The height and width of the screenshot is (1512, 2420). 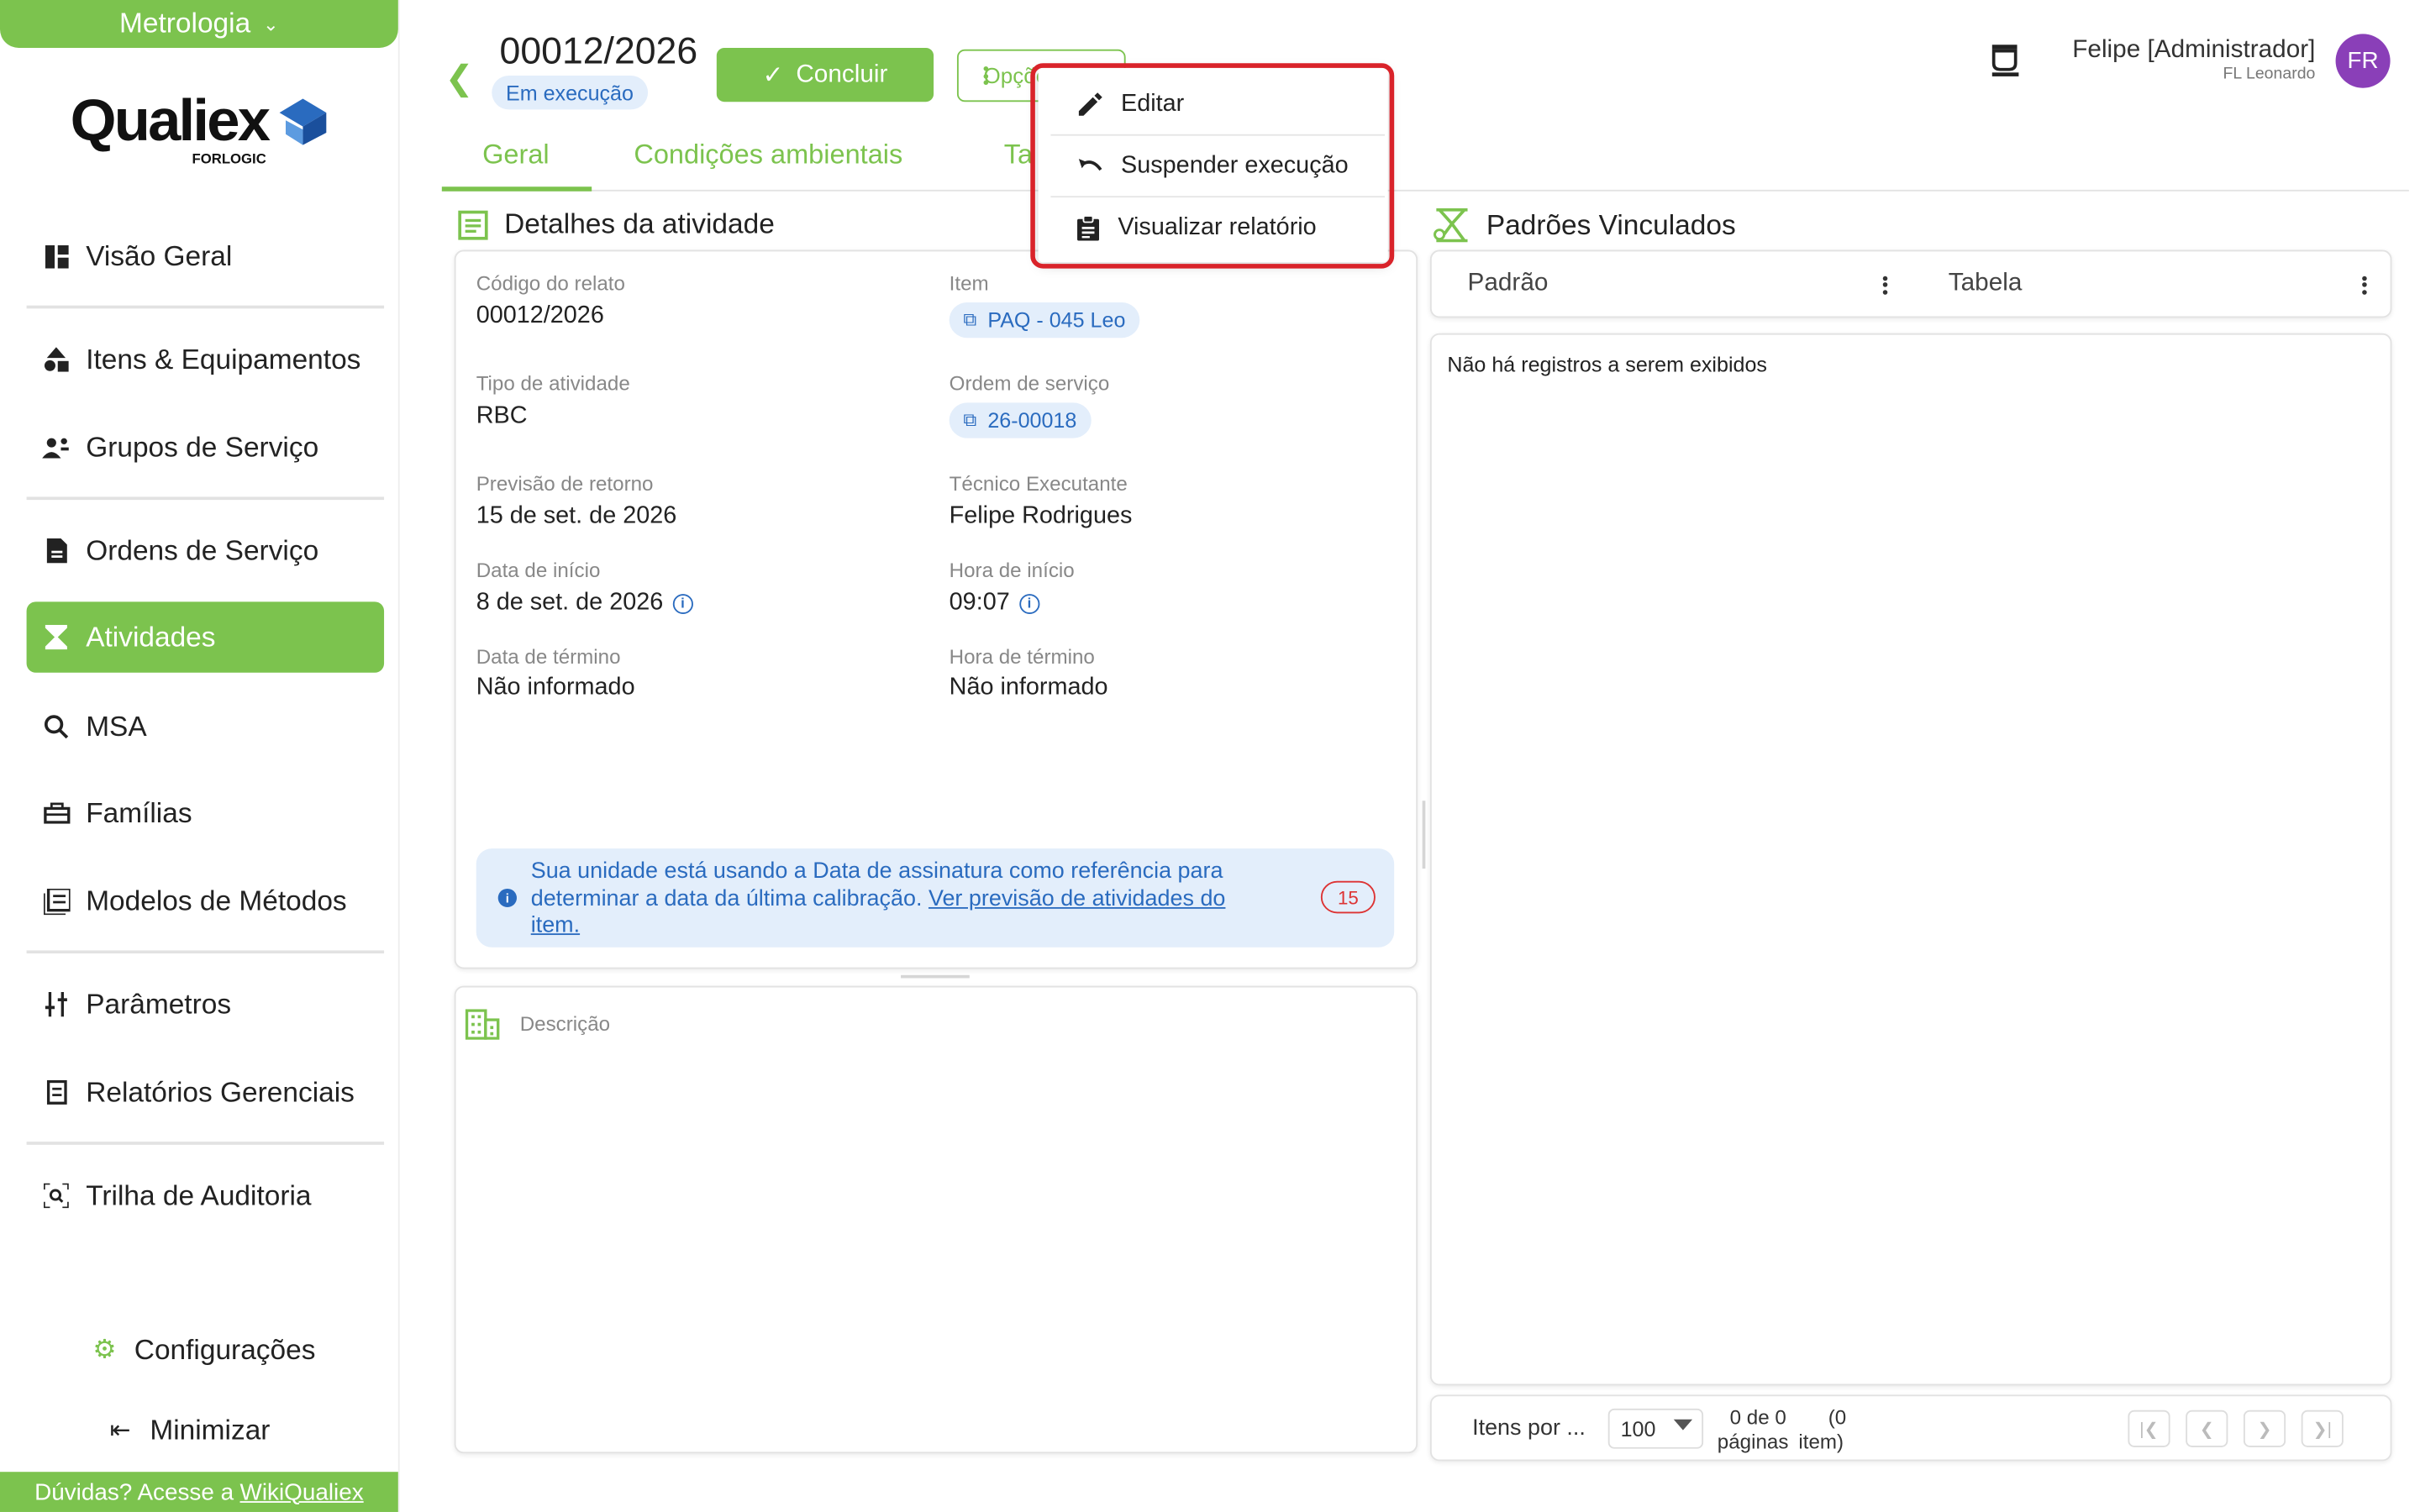 What do you see at coordinates (995, 603) in the screenshot?
I see `start-time-field: 09:07 i` at bounding box center [995, 603].